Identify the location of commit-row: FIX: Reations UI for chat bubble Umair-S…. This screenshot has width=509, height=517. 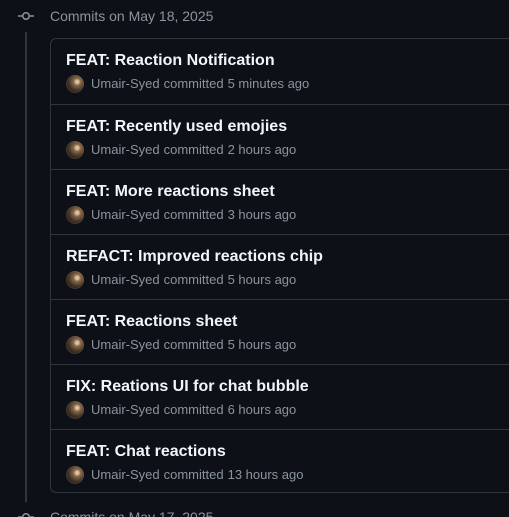
(280, 396).